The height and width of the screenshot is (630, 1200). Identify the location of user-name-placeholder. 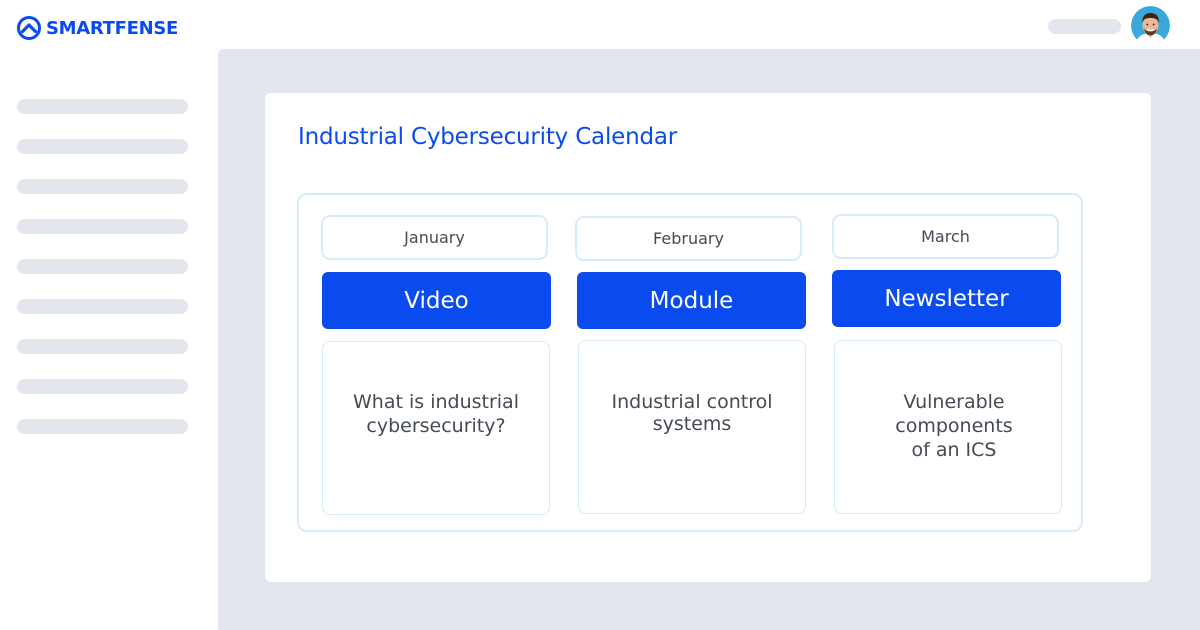
(1084, 26).